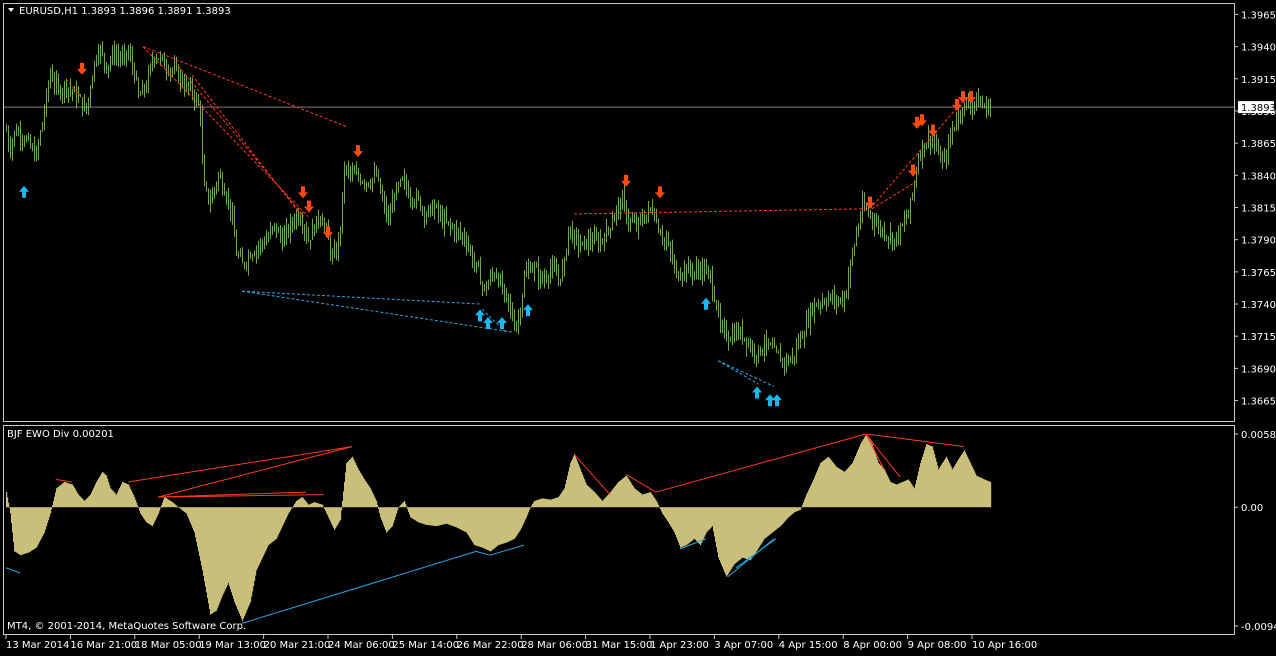 This screenshot has height=656, width=1276. Describe the element at coordinates (1258, 435) in the screenshot. I see `y-tick-label: 0.0058` at that location.